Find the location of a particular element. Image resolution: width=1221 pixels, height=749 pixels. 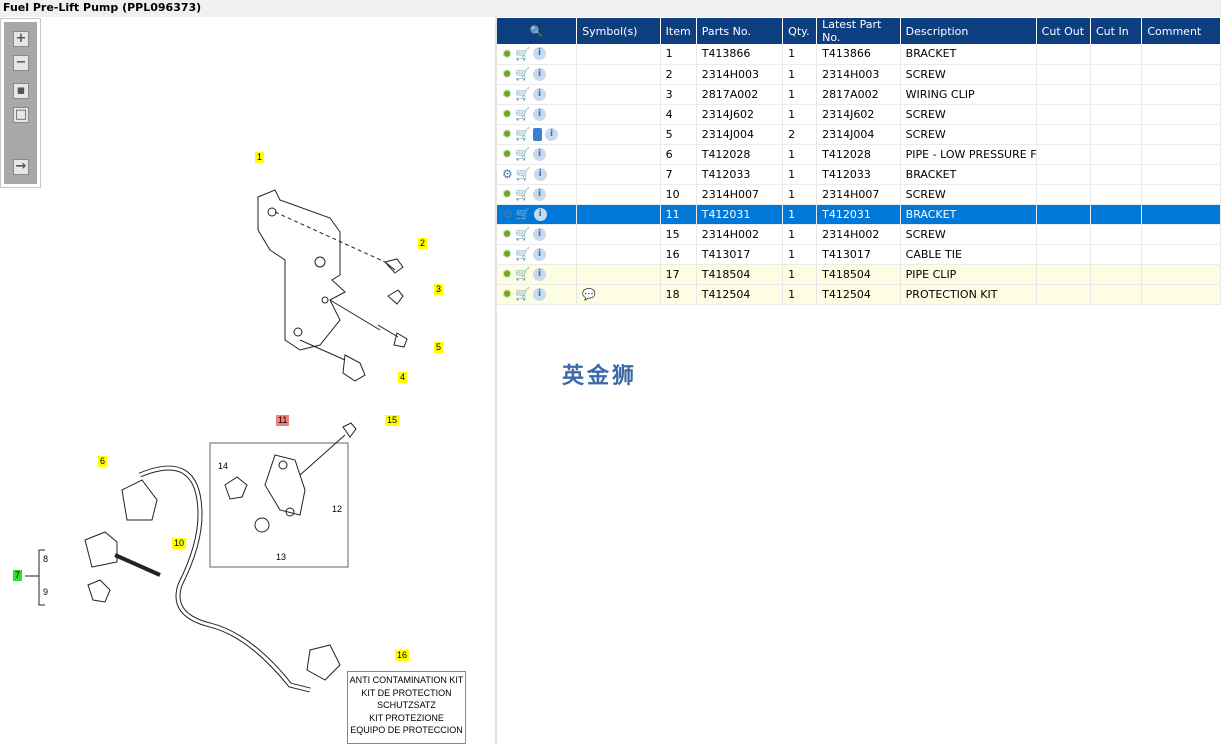

part-number-cell: T418504 is located at coordinates (740, 274).